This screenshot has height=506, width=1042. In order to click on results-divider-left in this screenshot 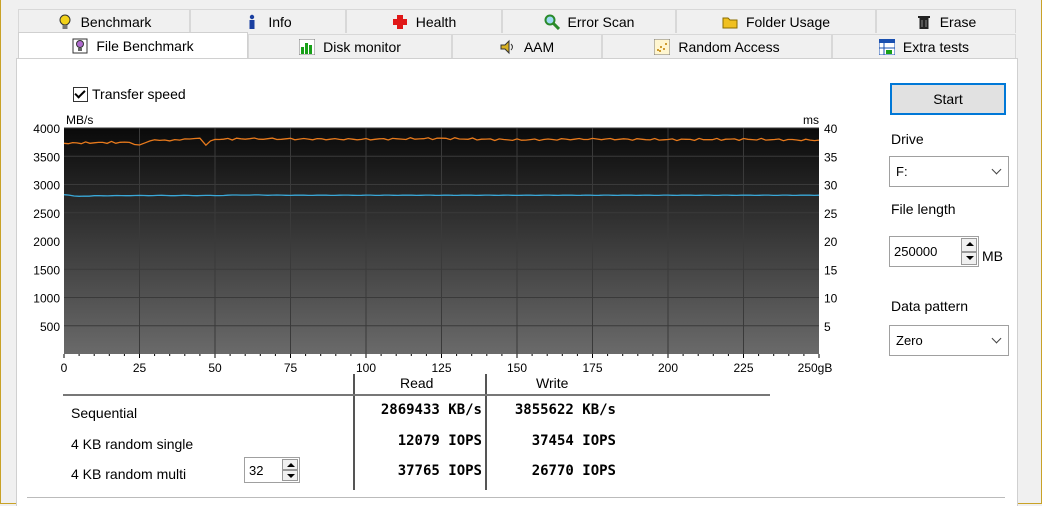, I will do `click(354, 432)`.